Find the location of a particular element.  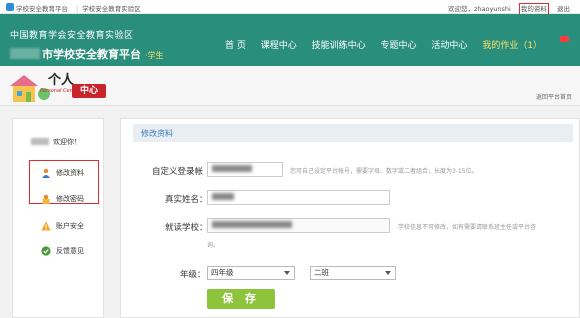

sidebar-item-label: 反馈意见 is located at coordinates (70, 251).